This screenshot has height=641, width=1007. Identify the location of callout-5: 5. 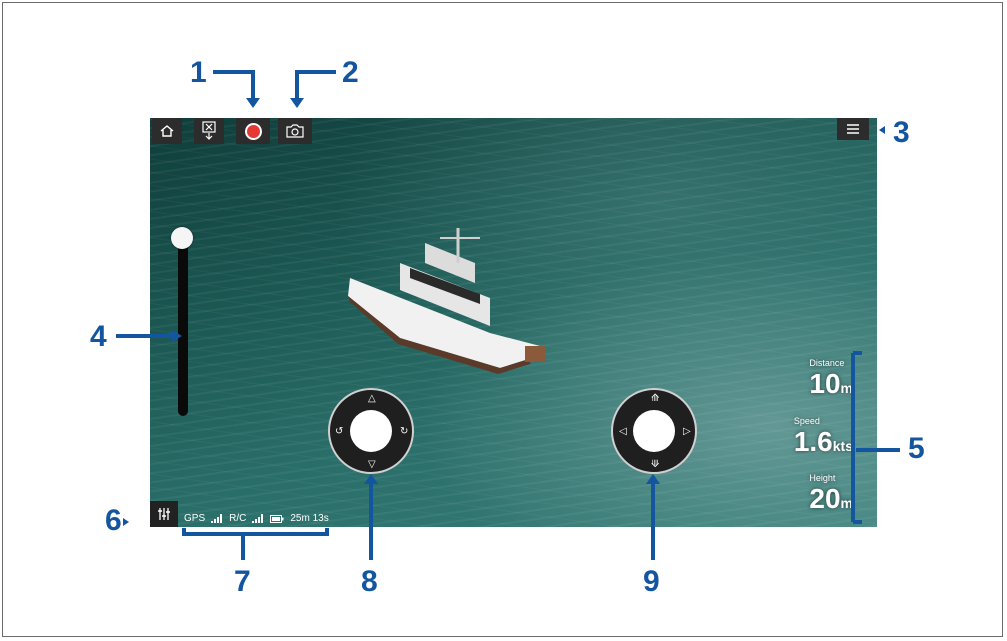
(916, 448).